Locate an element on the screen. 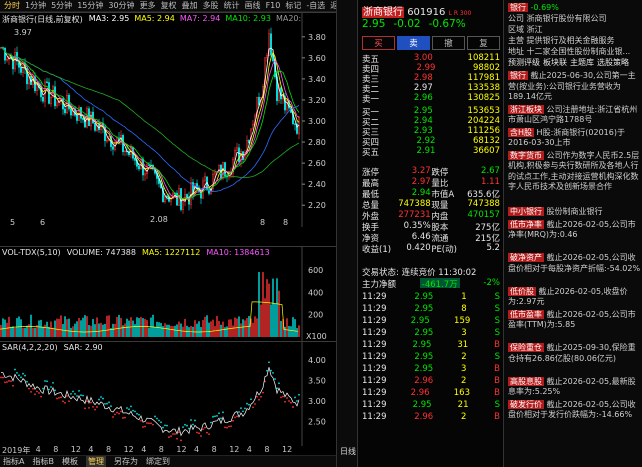  ask-row: 卖五 3.00 108211 is located at coordinates (431, 59).